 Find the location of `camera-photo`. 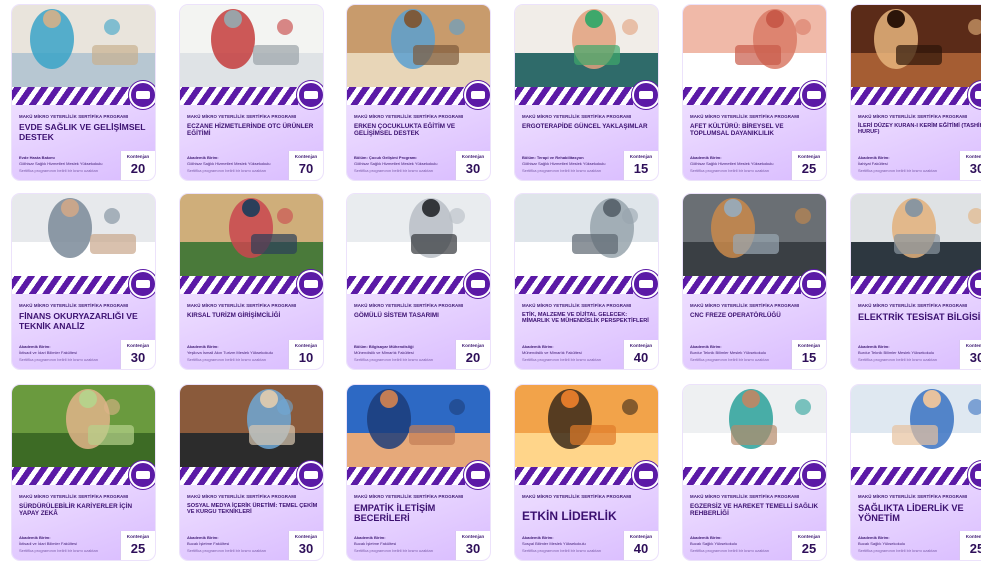

camera-photo is located at coordinates (251, 426).